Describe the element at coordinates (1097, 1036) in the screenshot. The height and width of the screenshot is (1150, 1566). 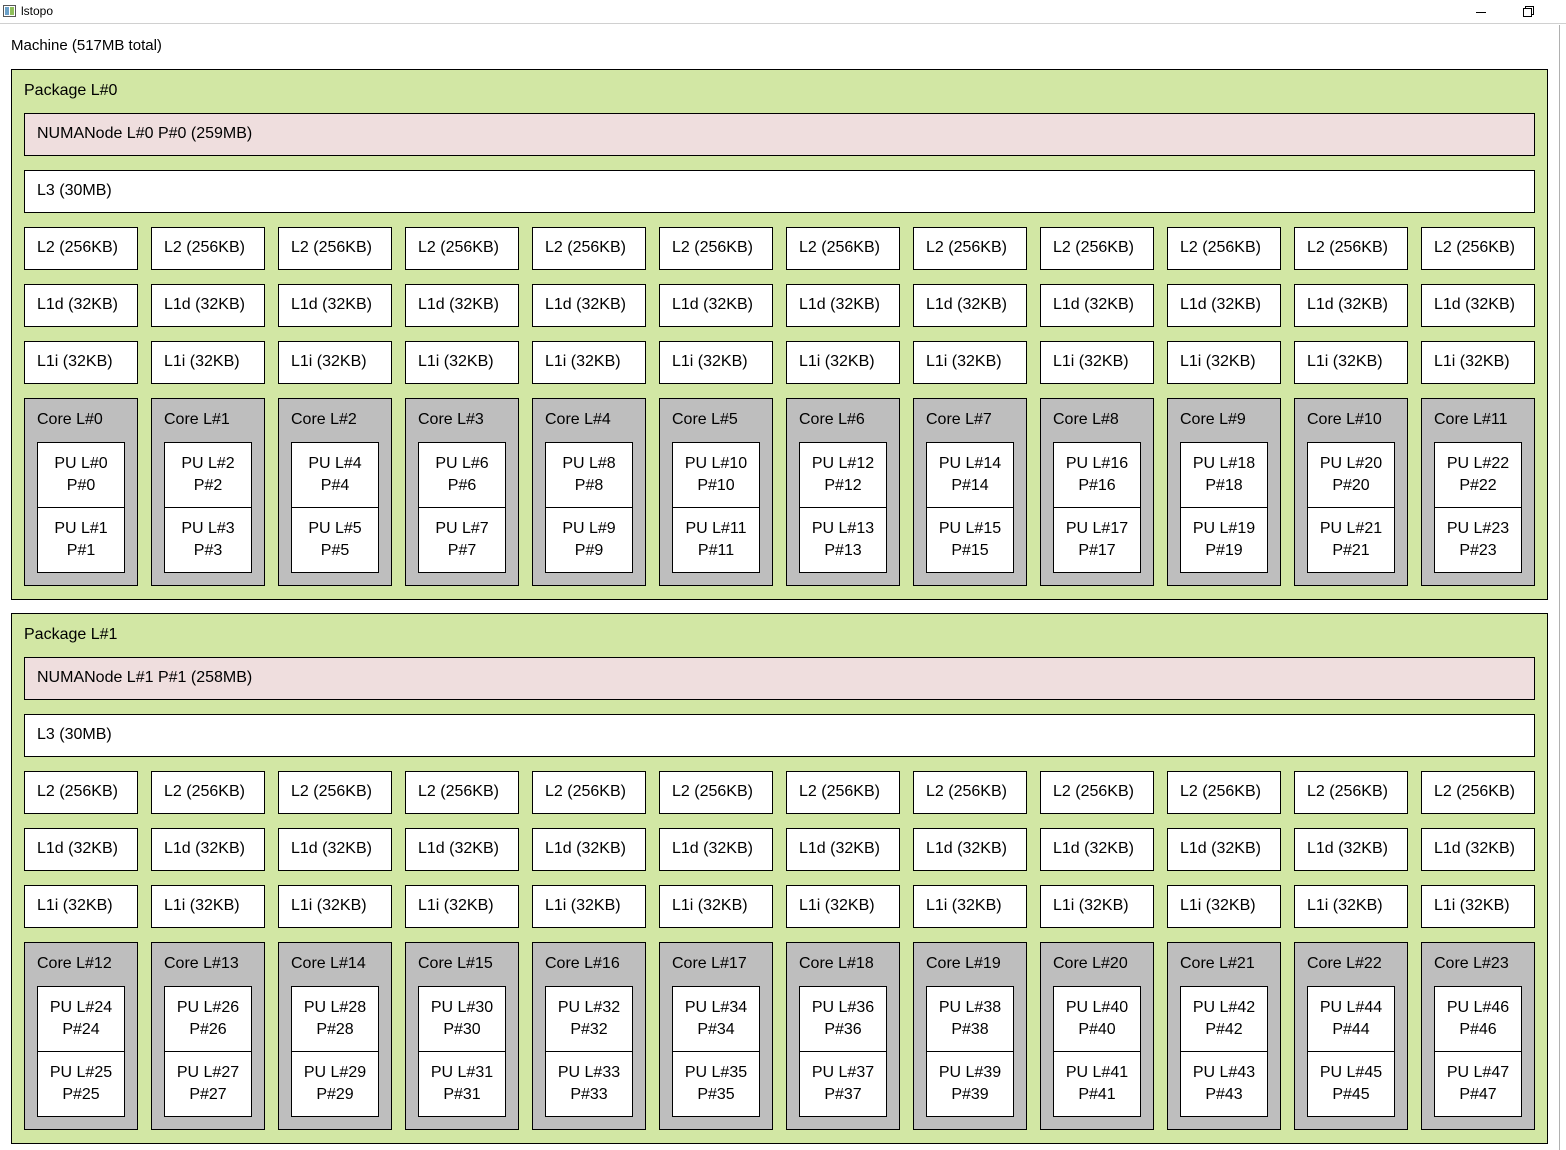
I see `core: Core L#20 PU L#40 P#40 PU L#41 P#41` at that location.